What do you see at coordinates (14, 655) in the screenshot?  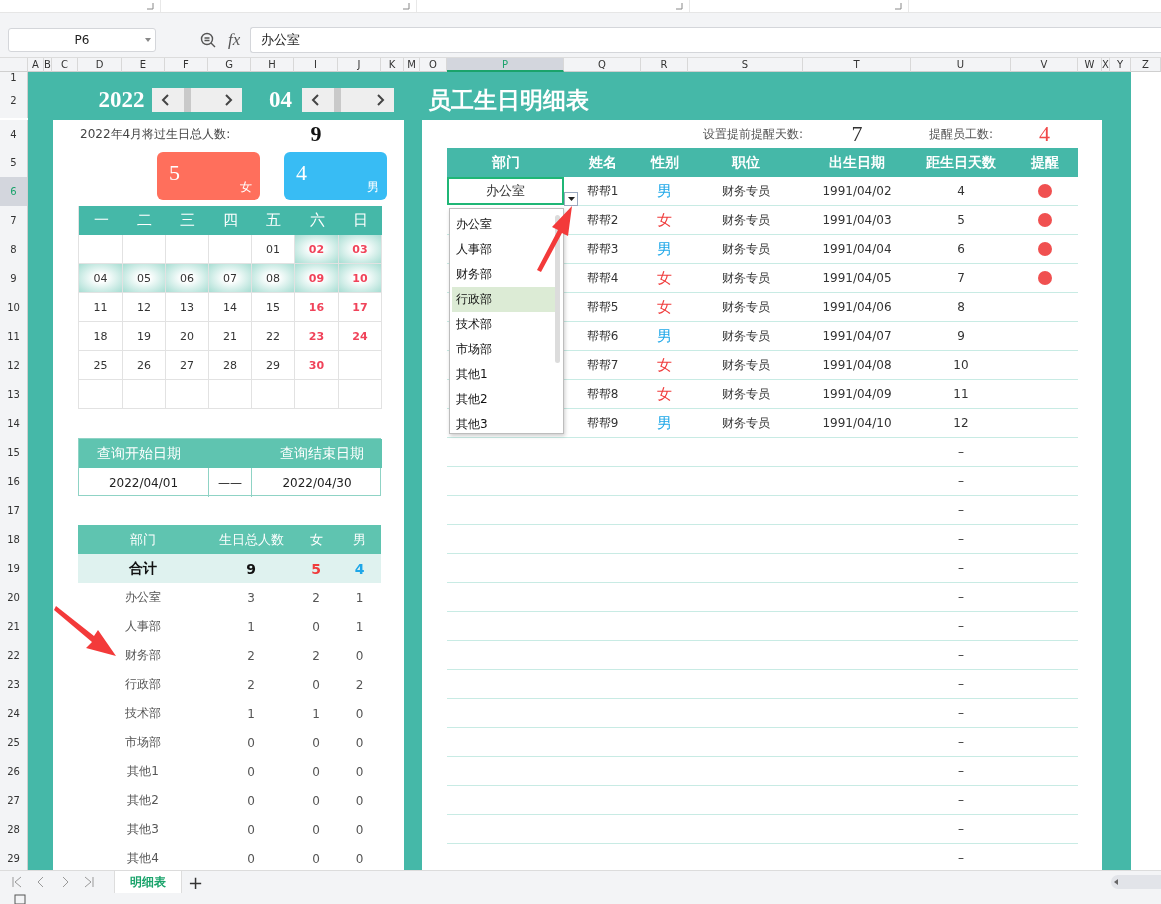 I see `row-header: 22` at bounding box center [14, 655].